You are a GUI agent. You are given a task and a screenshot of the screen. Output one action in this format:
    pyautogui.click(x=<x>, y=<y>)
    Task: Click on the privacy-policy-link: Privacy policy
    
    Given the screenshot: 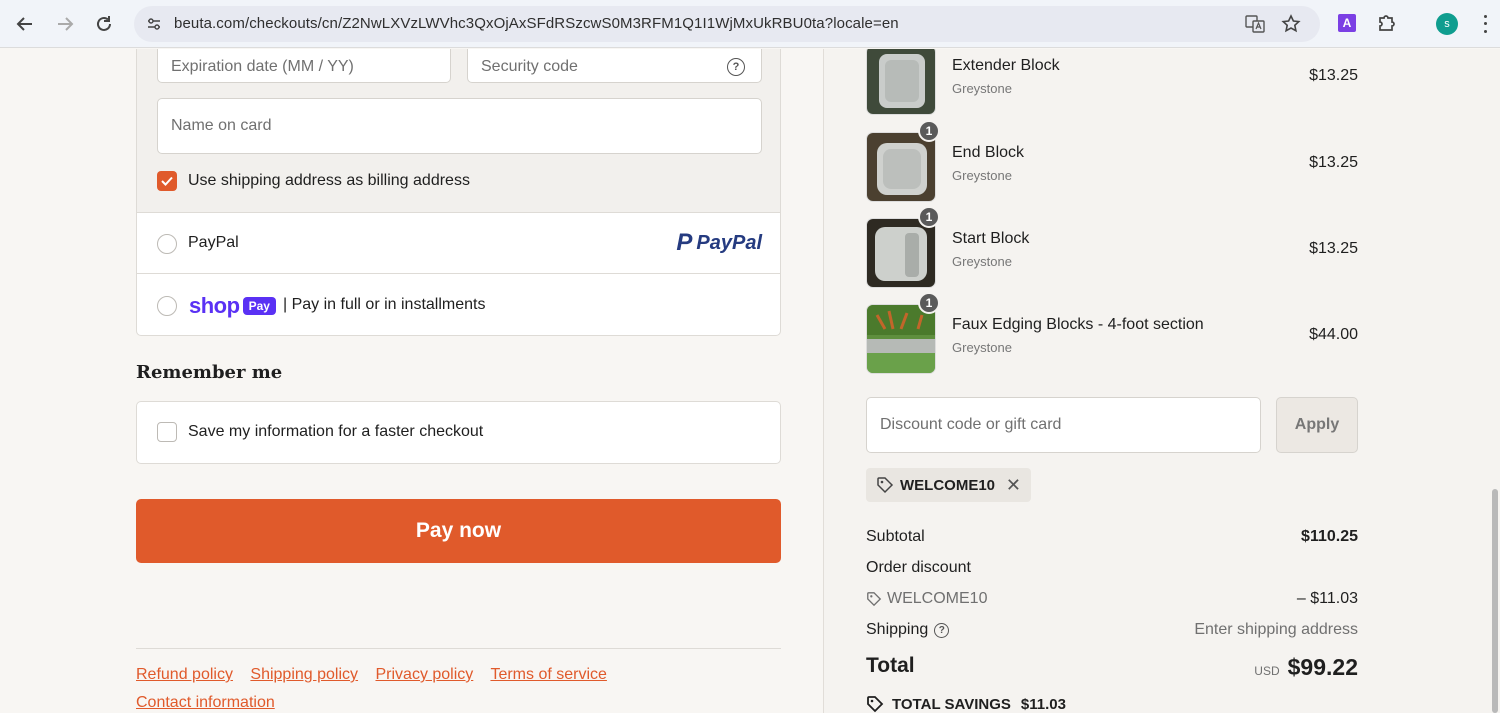 What is the action you would take?
    pyautogui.click(x=424, y=674)
    